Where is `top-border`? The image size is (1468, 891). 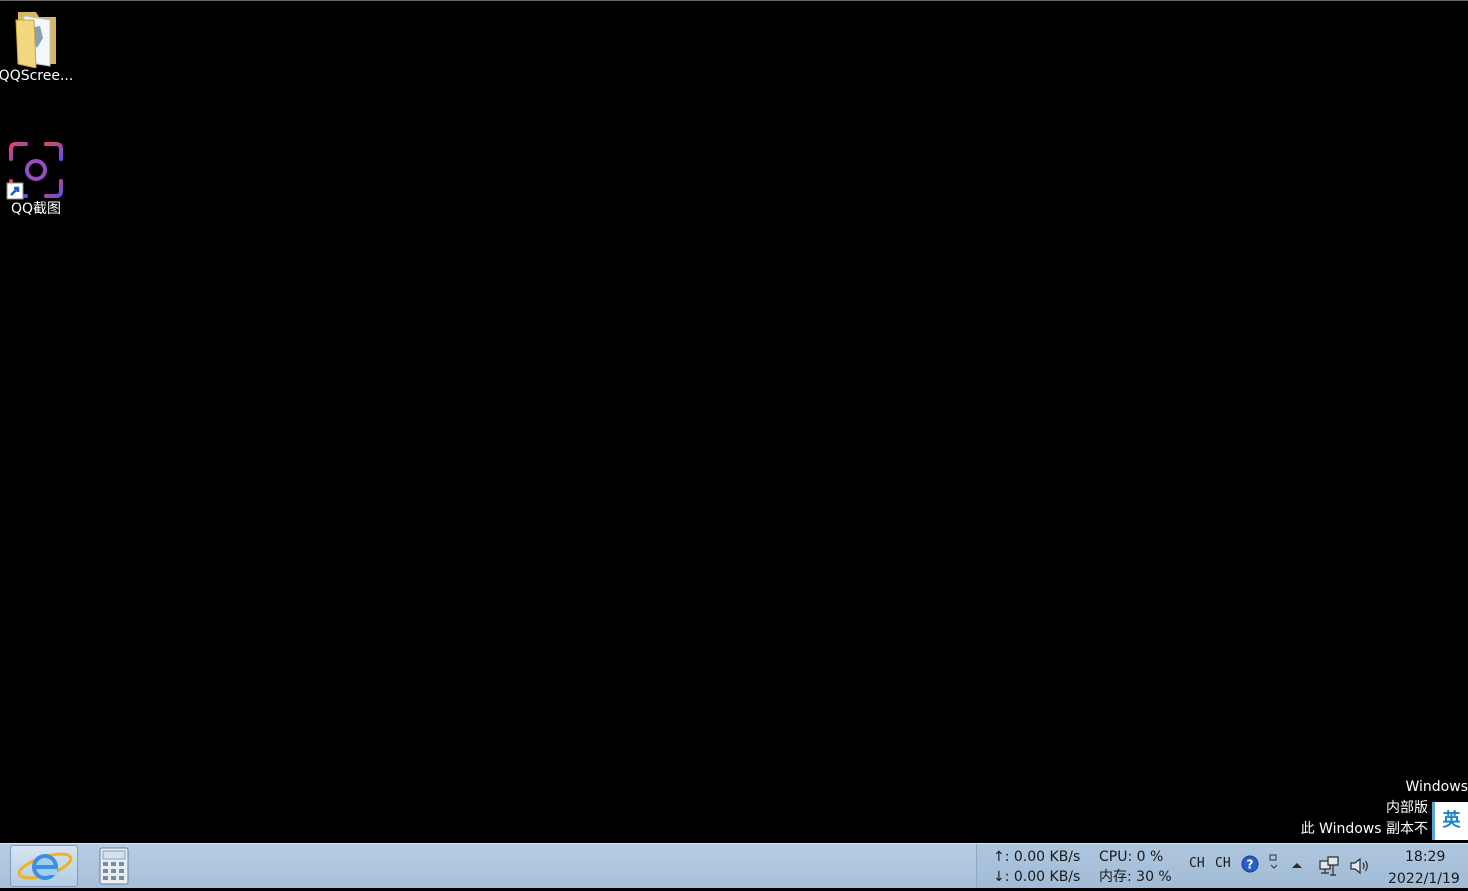
top-border is located at coordinates (734, 0).